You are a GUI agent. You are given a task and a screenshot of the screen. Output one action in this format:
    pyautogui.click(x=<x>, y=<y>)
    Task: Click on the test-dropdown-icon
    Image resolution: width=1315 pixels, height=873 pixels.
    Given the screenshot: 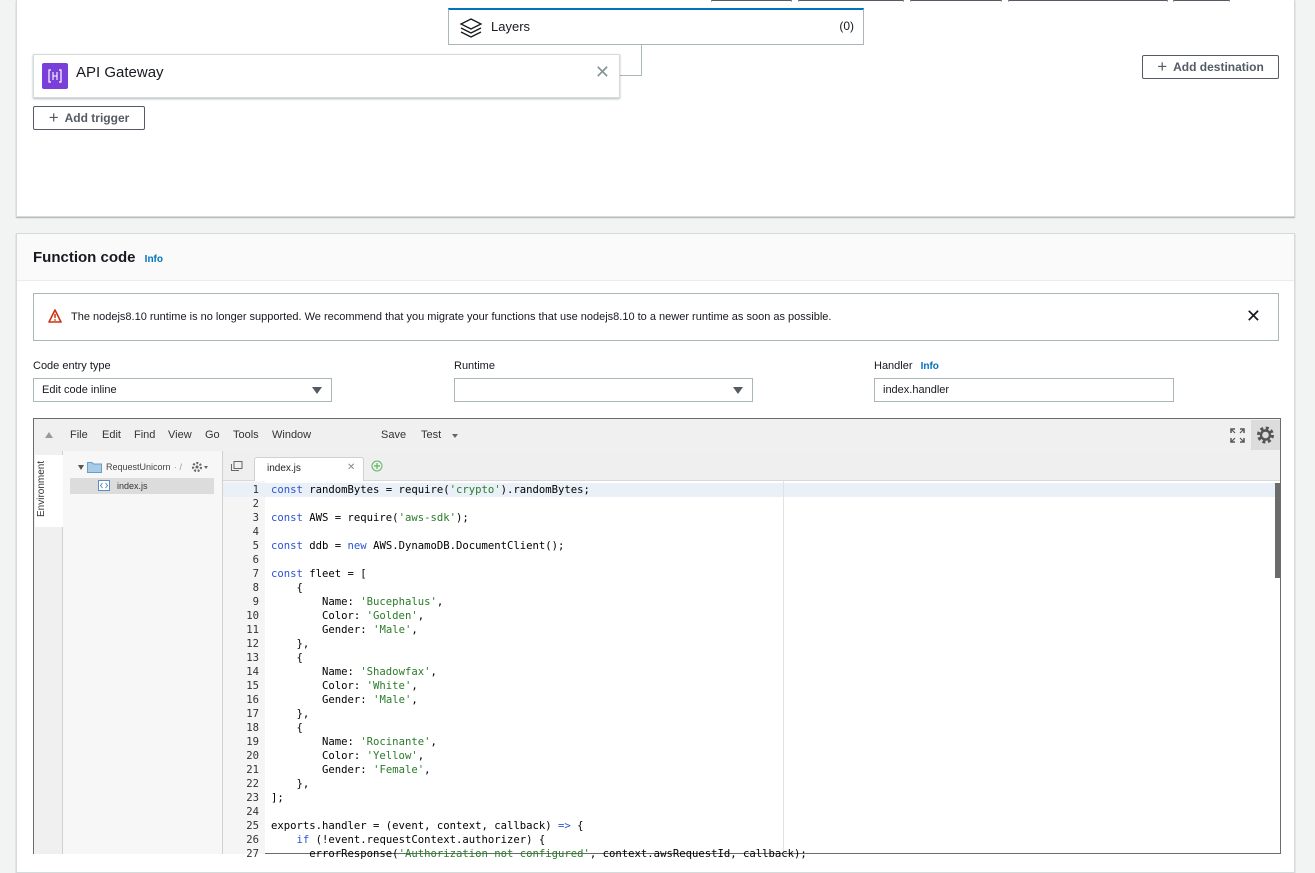 What is the action you would take?
    pyautogui.click(x=455, y=436)
    